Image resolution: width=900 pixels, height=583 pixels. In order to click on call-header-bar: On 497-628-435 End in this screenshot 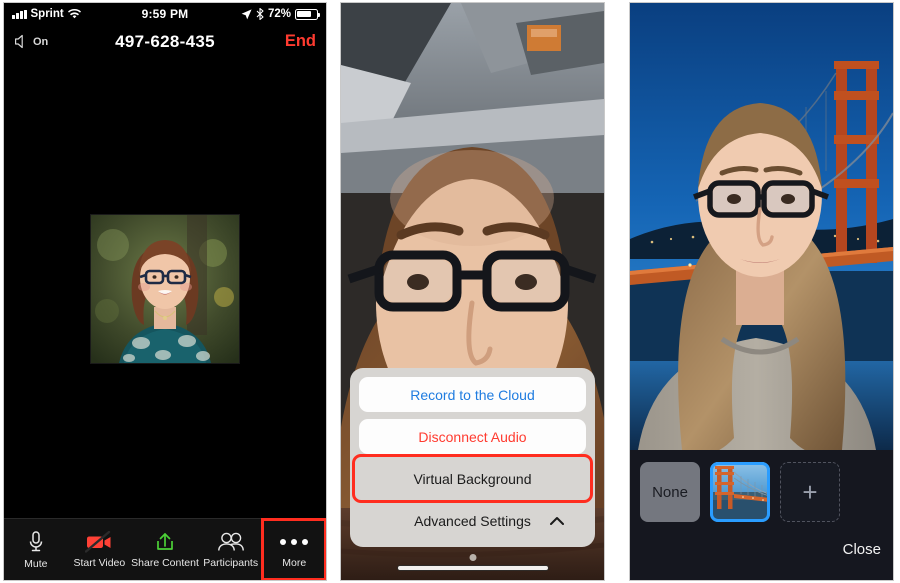, I will do `click(165, 42)`.